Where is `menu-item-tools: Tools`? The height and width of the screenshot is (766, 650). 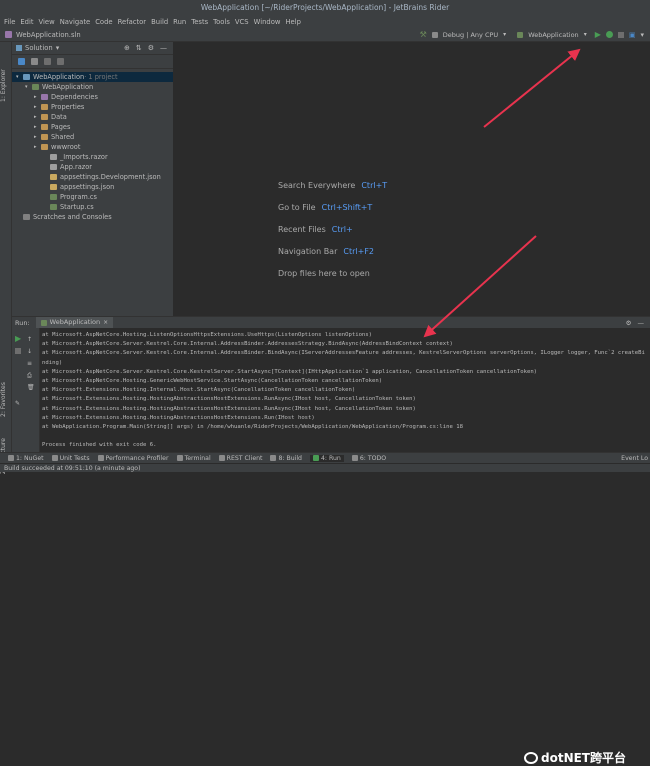
menu-item-tools: Tools is located at coordinates (221, 22).